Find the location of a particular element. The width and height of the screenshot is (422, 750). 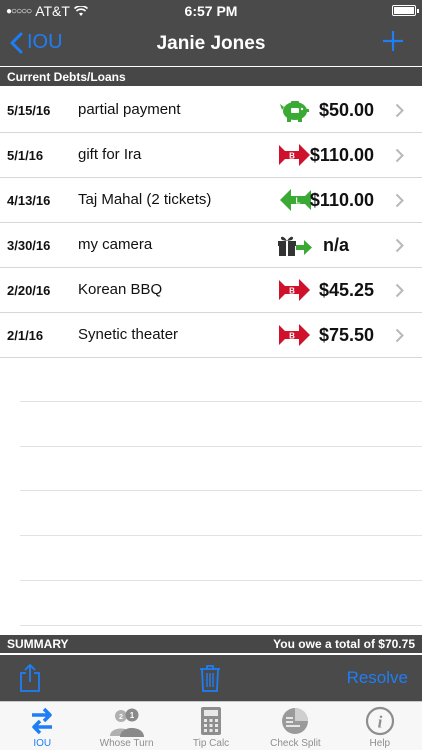

share-icon is located at coordinates (30, 677).